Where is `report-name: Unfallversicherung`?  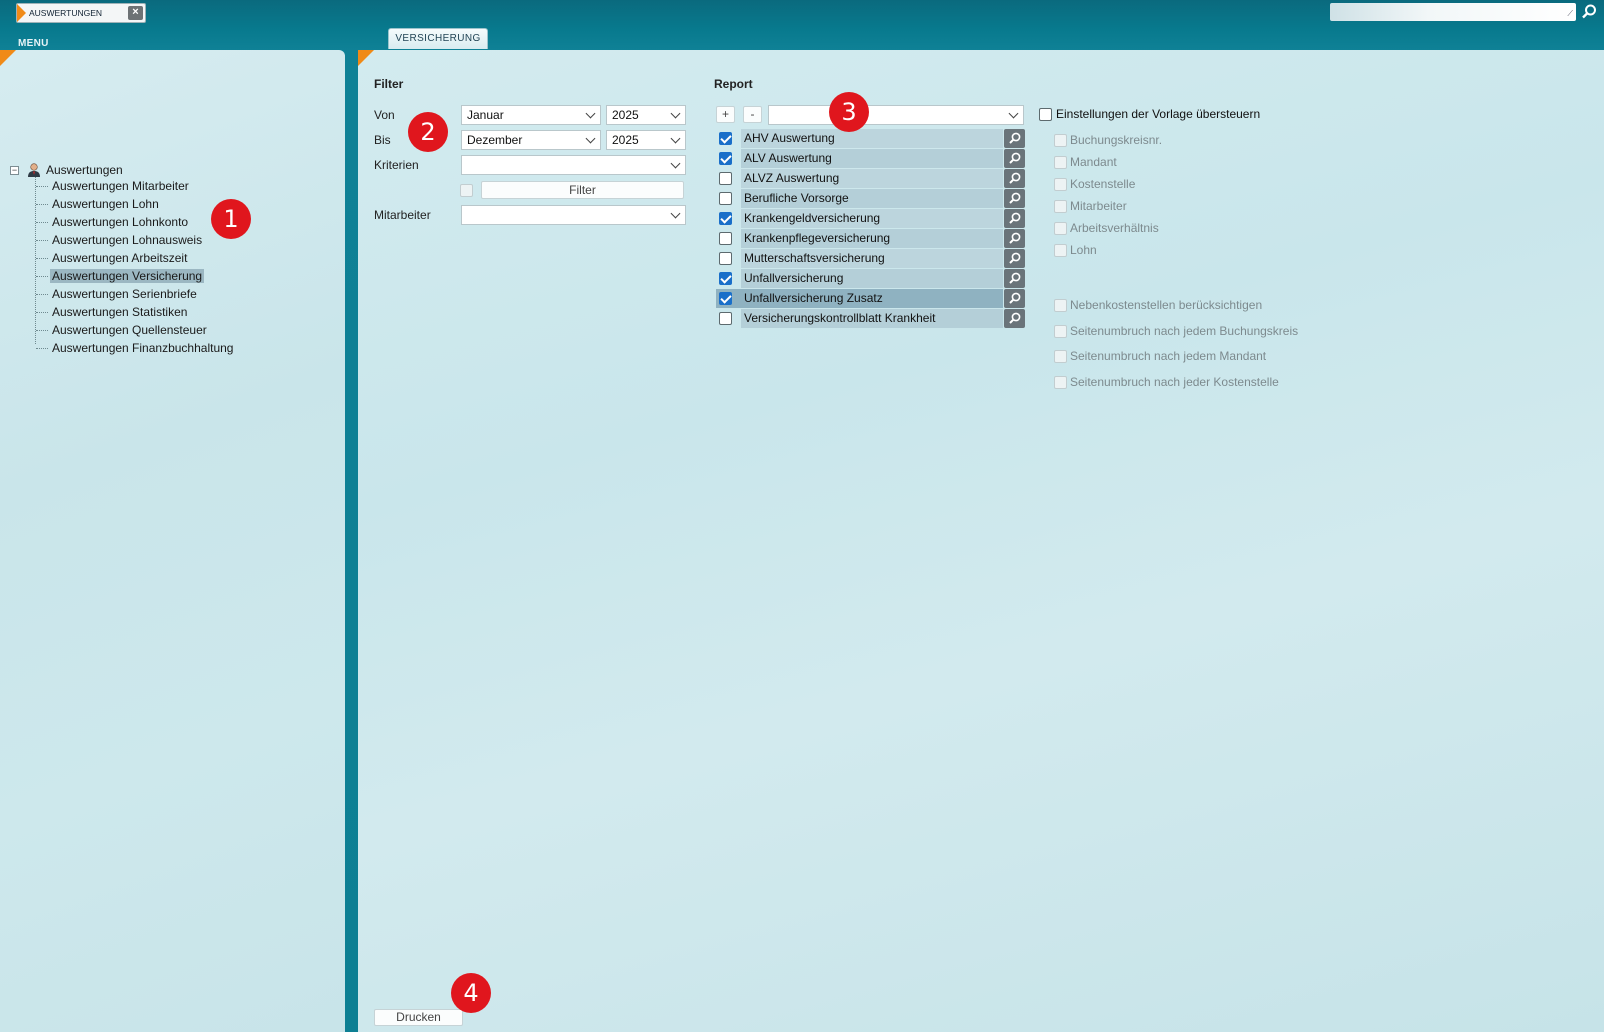 report-name: Unfallversicherung is located at coordinates (872, 278).